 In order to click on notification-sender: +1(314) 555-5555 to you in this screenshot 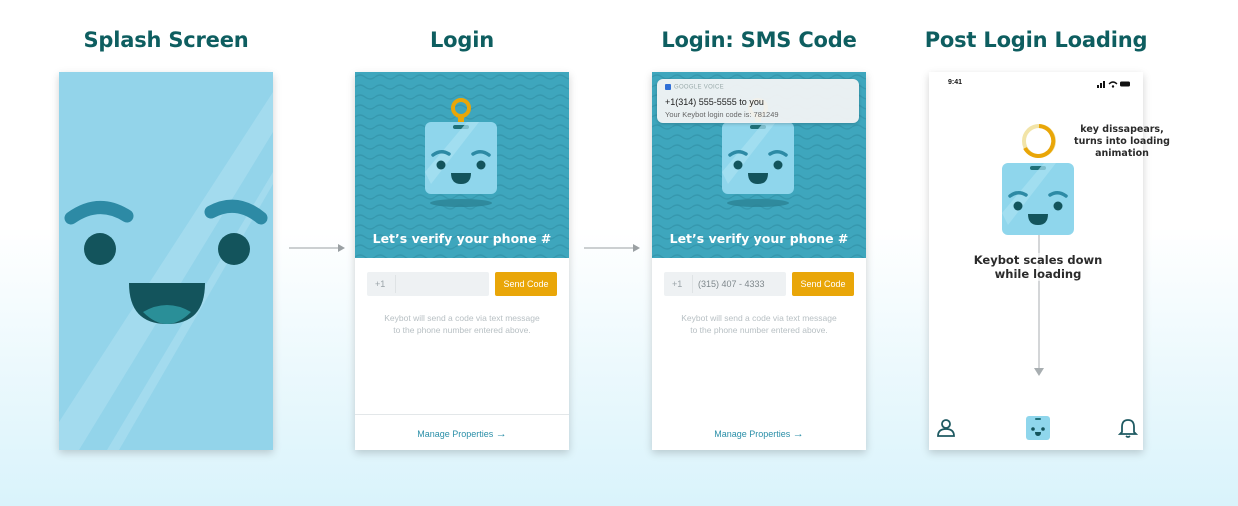, I will do `click(714, 102)`.